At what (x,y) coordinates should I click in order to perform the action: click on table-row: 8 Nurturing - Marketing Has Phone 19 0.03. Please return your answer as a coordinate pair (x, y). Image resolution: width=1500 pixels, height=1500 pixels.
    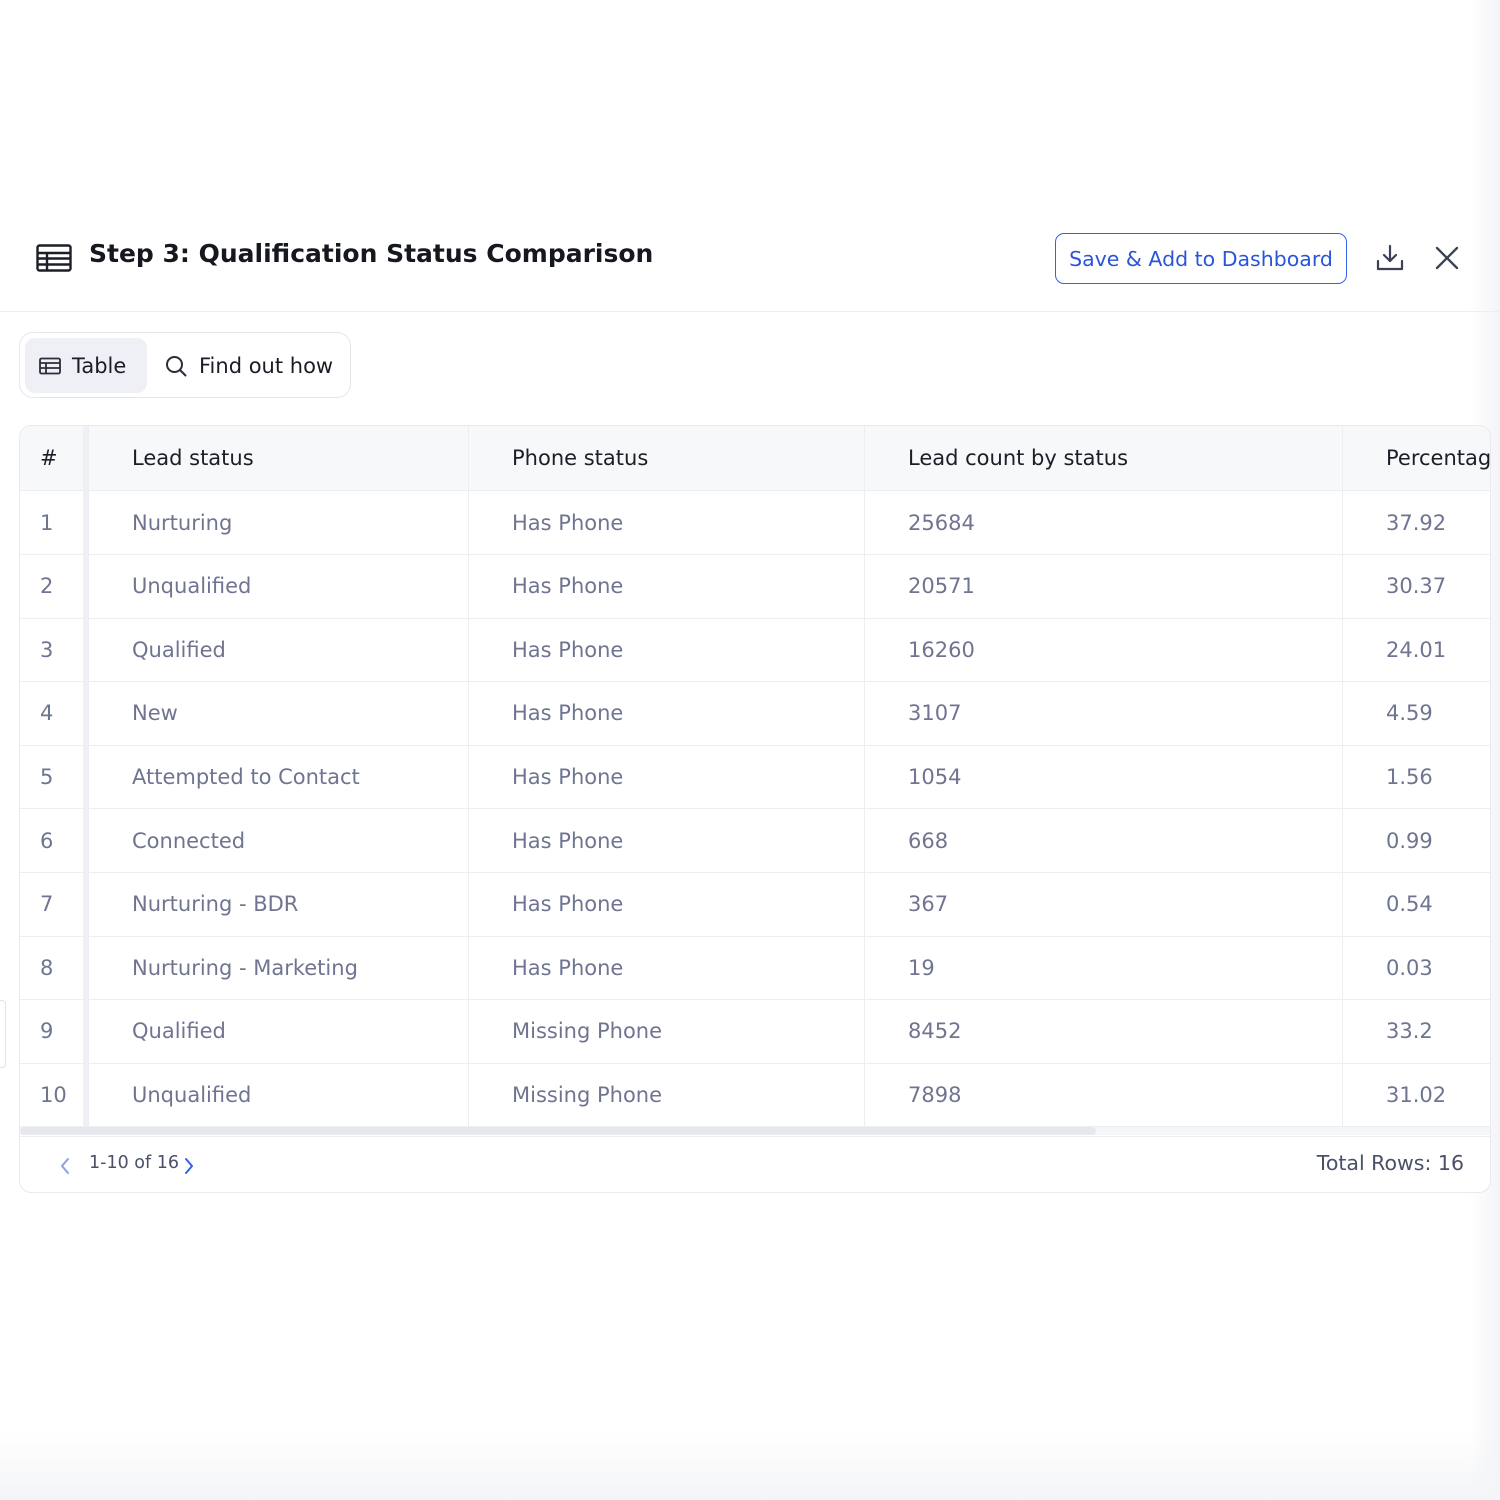
    Looking at the image, I should click on (755, 968).